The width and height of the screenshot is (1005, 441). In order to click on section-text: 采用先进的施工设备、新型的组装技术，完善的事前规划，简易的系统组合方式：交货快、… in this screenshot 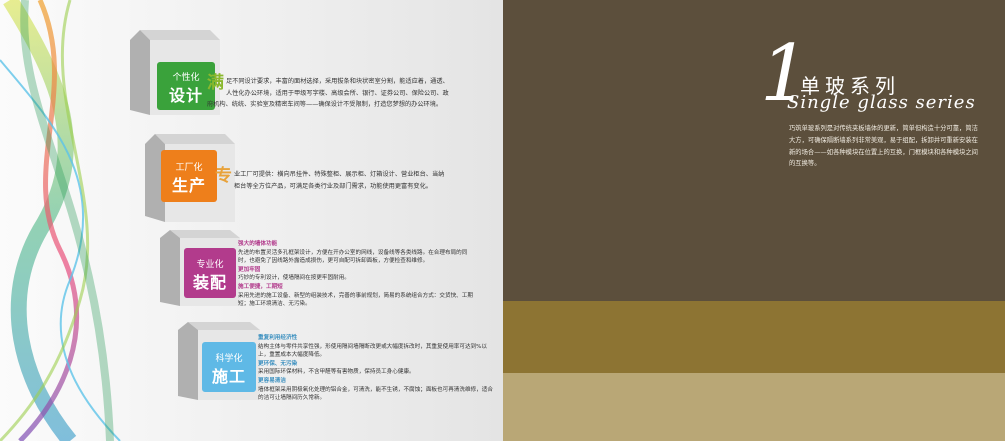, I will do `click(355, 300)`.